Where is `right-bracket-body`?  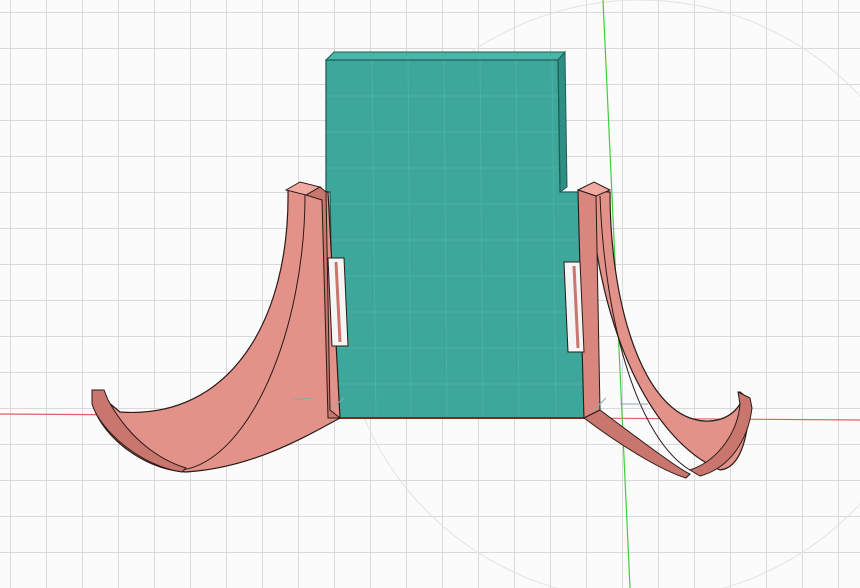 right-bracket-body is located at coordinates (658, 330).